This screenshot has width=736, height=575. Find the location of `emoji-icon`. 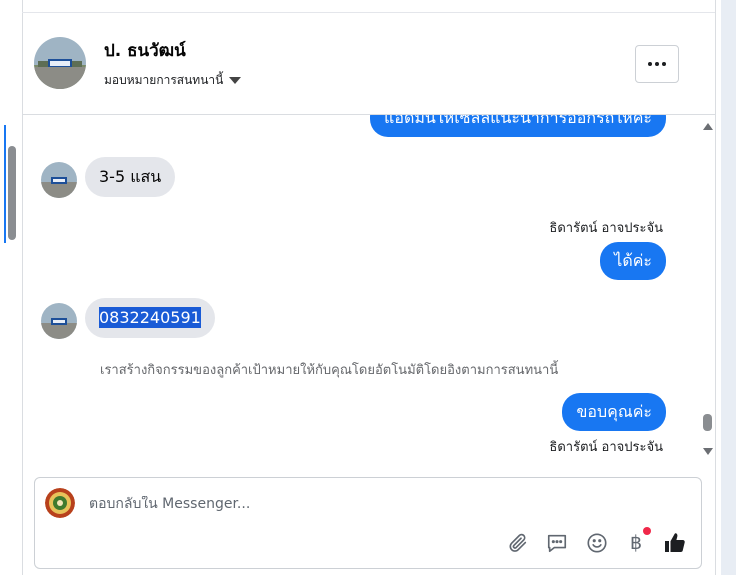

emoji-icon is located at coordinates (597, 543).